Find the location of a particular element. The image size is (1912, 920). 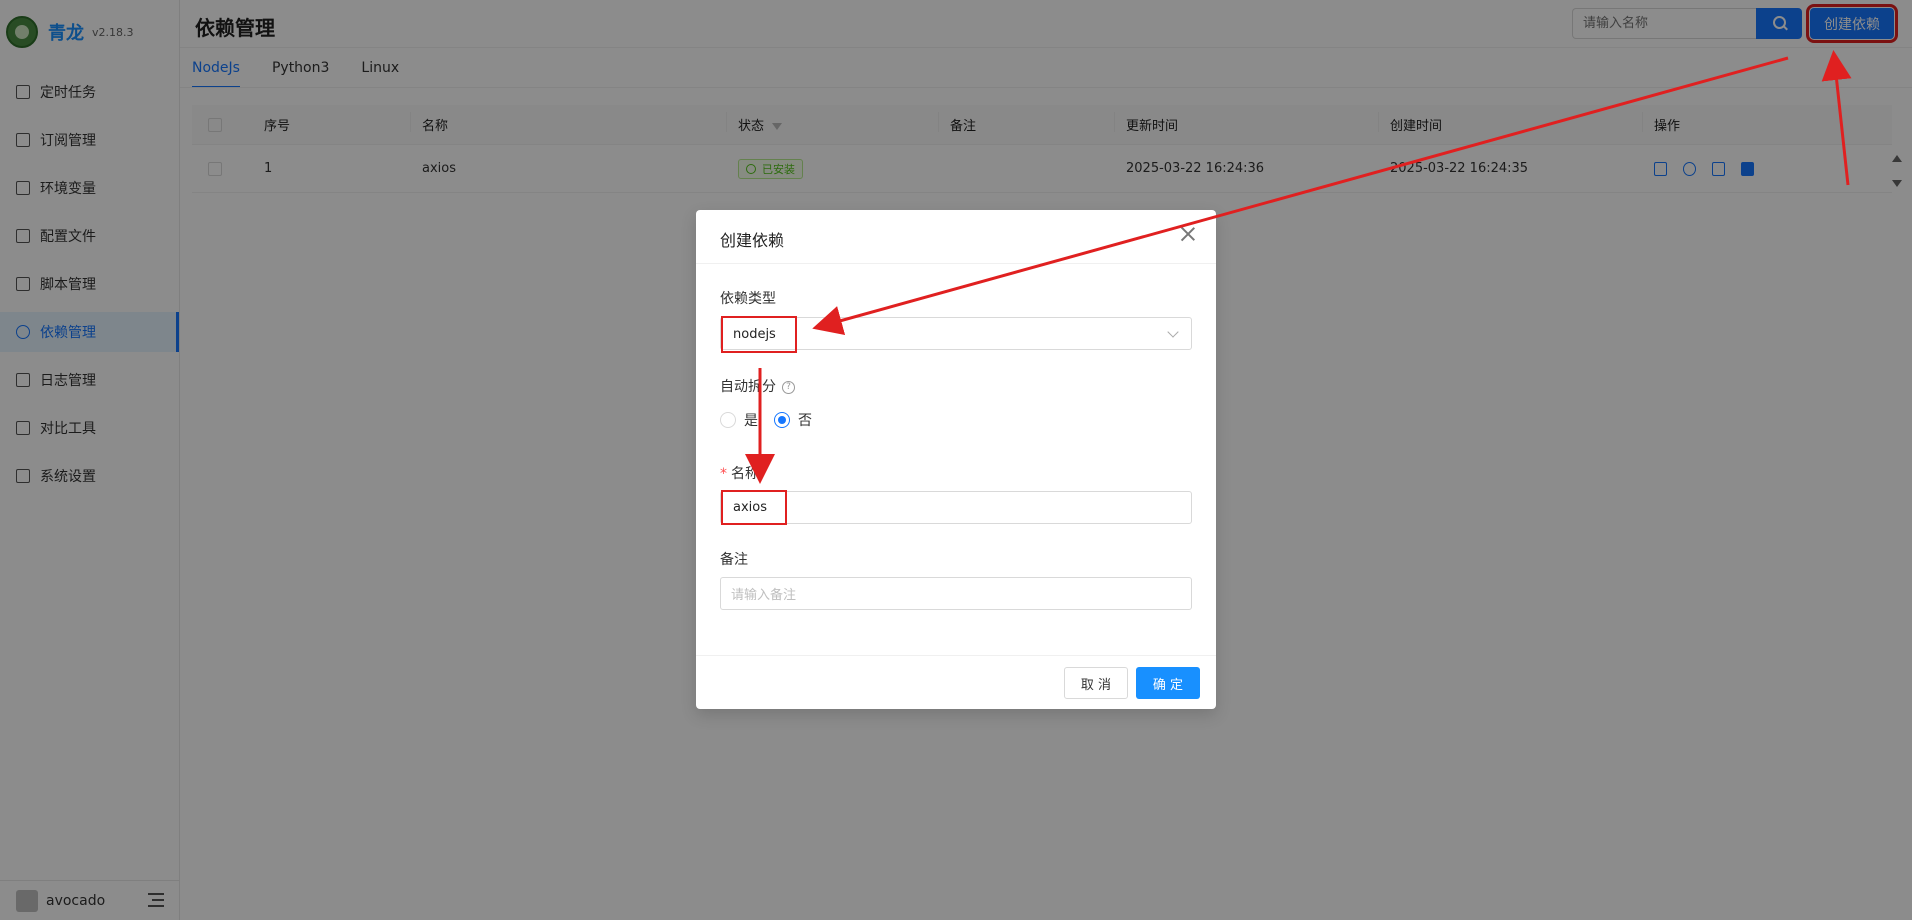

split-no-radio is located at coordinates (782, 420).